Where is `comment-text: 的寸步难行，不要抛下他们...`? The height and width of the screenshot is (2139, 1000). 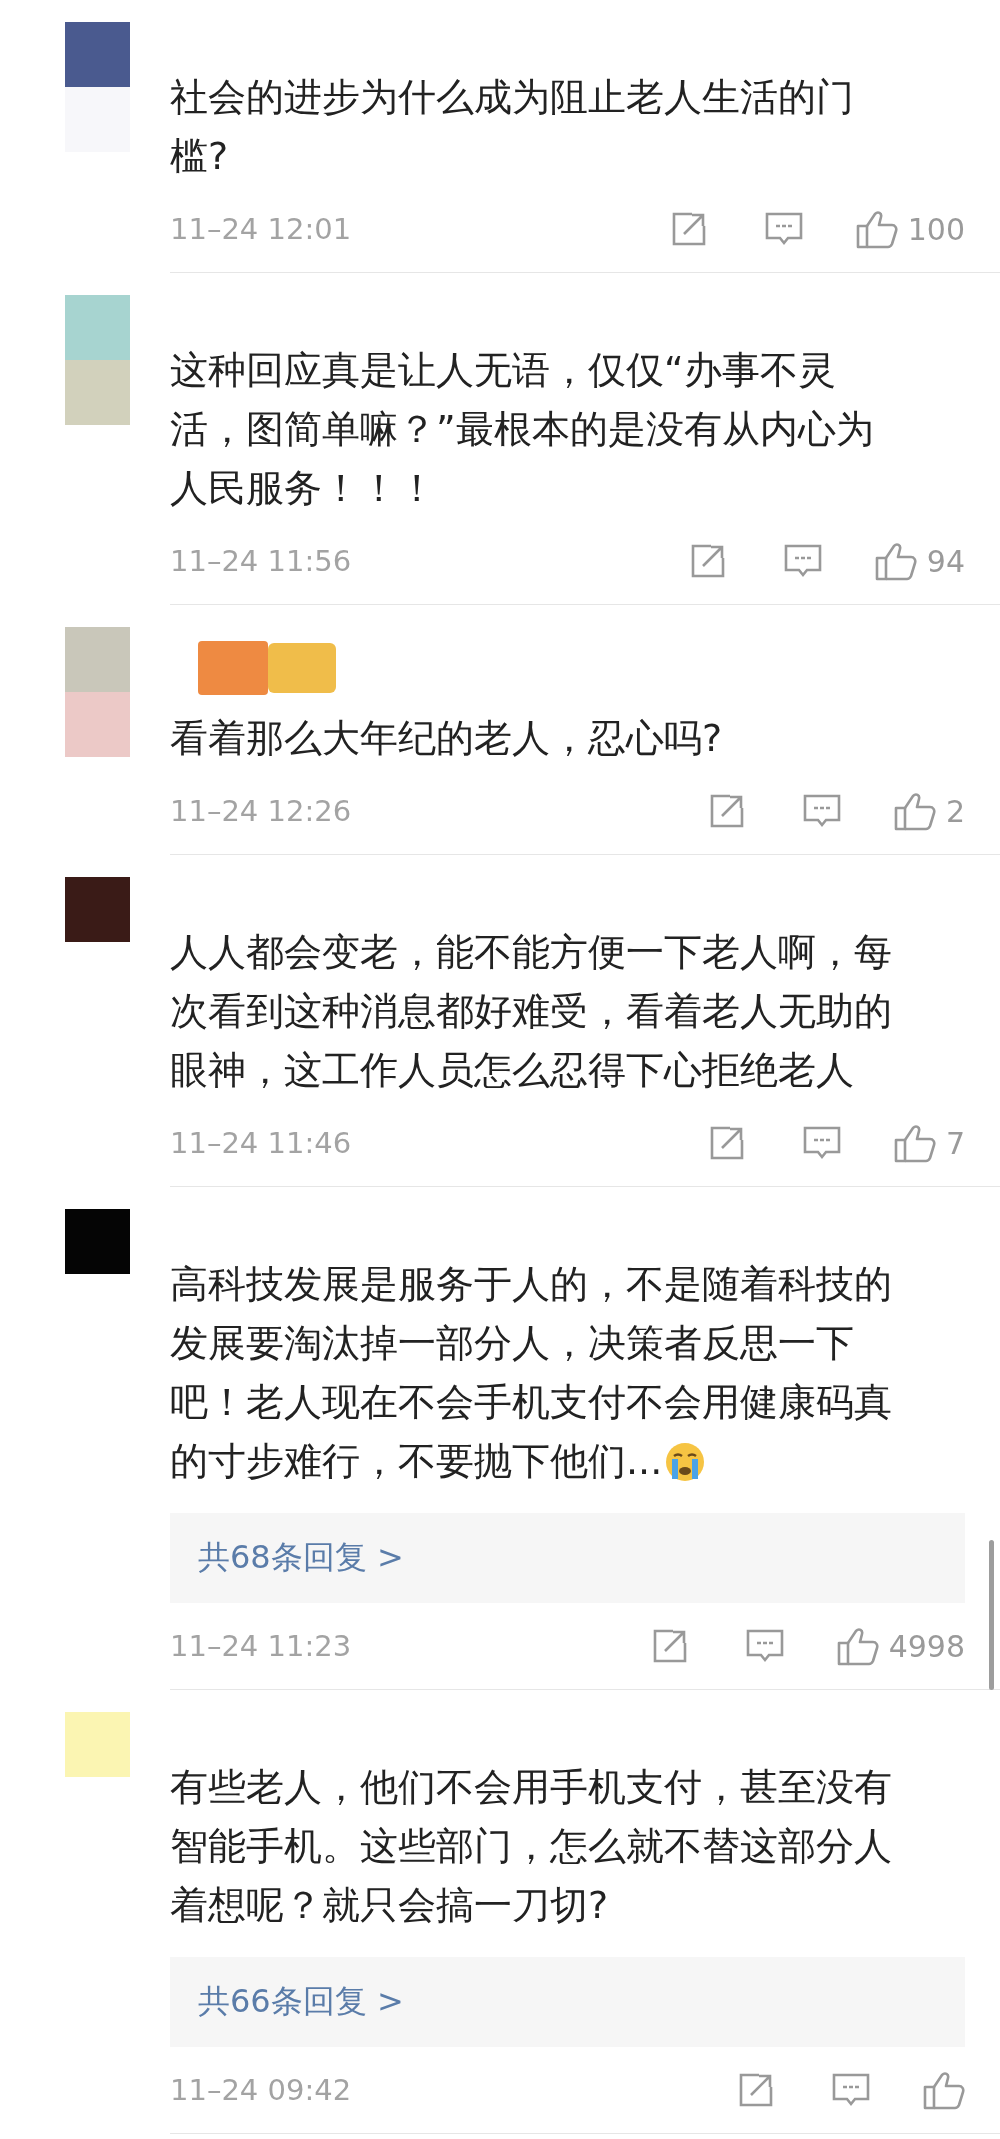
comment-text: 的寸步难行，不要抛下他们... is located at coordinates (416, 1461).